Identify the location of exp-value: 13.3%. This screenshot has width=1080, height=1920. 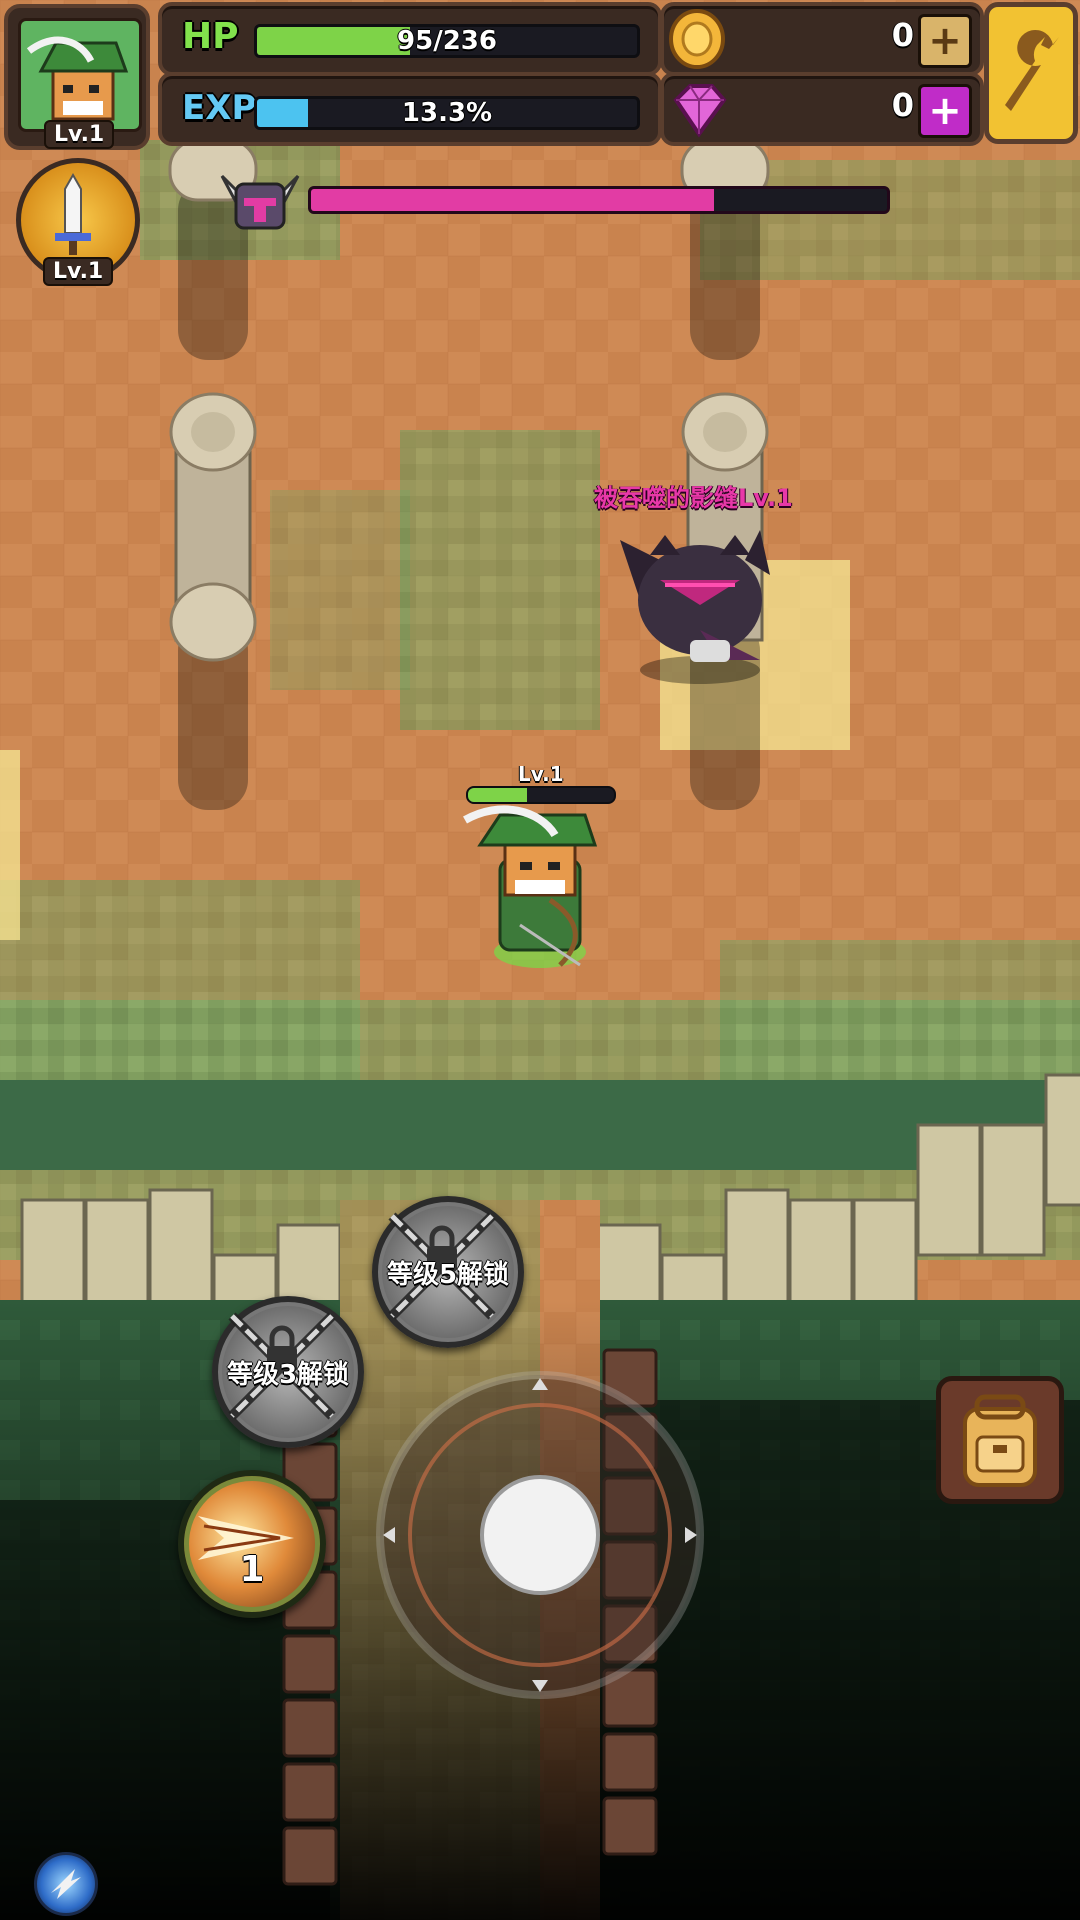
(447, 113).